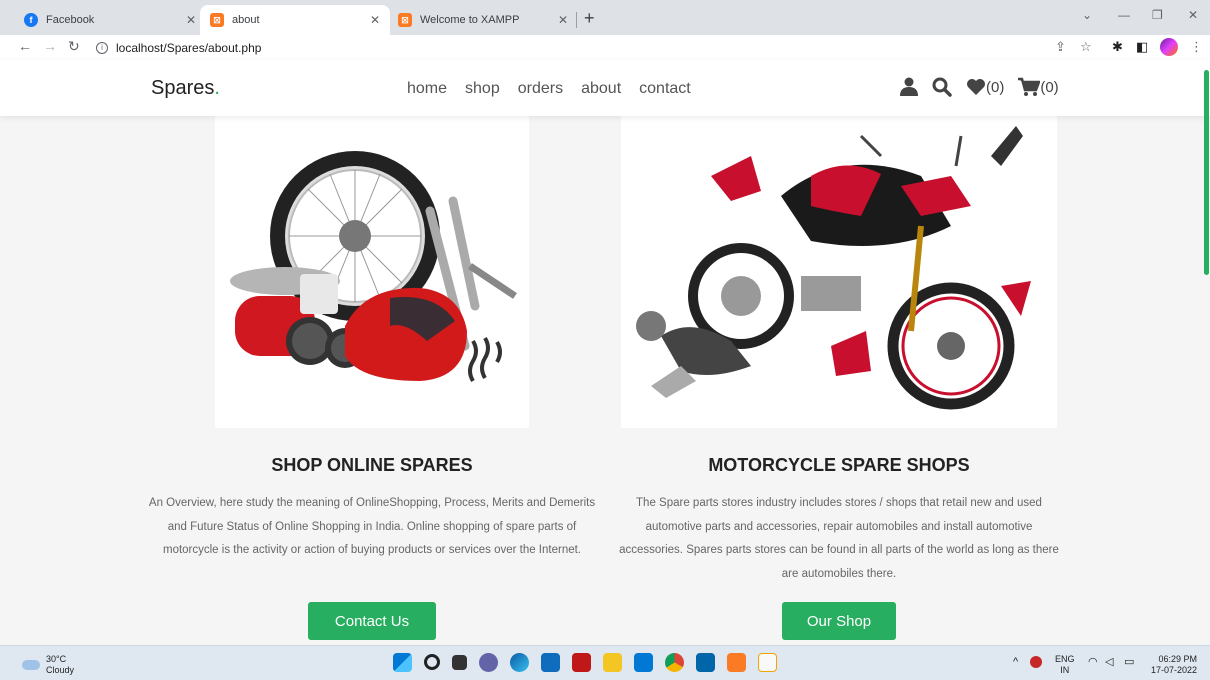  What do you see at coordinates (1015, 662) in the screenshot?
I see `tray-chevron-icon: ^` at bounding box center [1015, 662].